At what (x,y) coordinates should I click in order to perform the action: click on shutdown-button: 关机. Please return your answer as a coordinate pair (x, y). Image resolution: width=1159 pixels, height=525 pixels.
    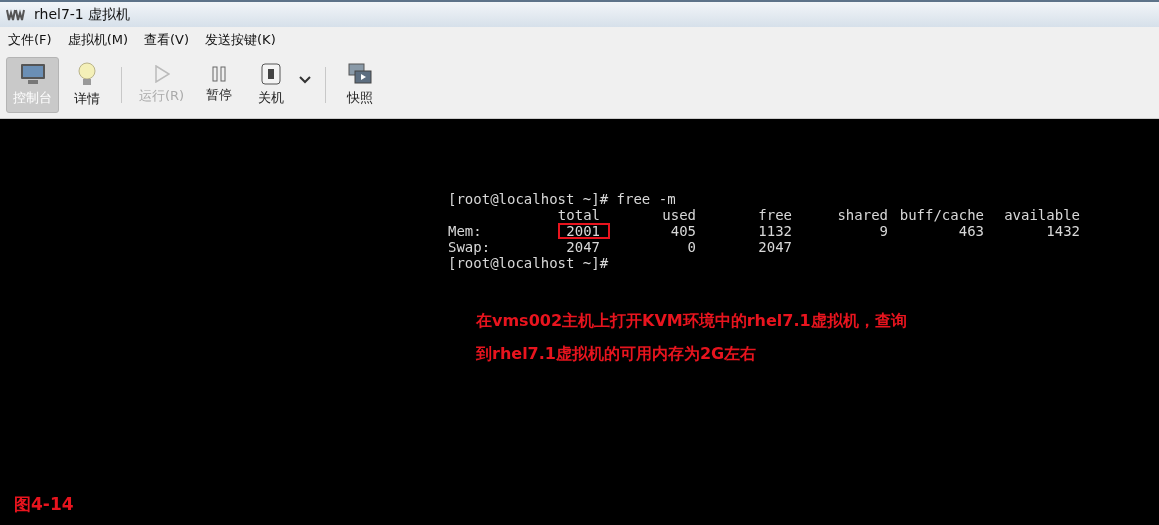
    Looking at the image, I should click on (271, 85).